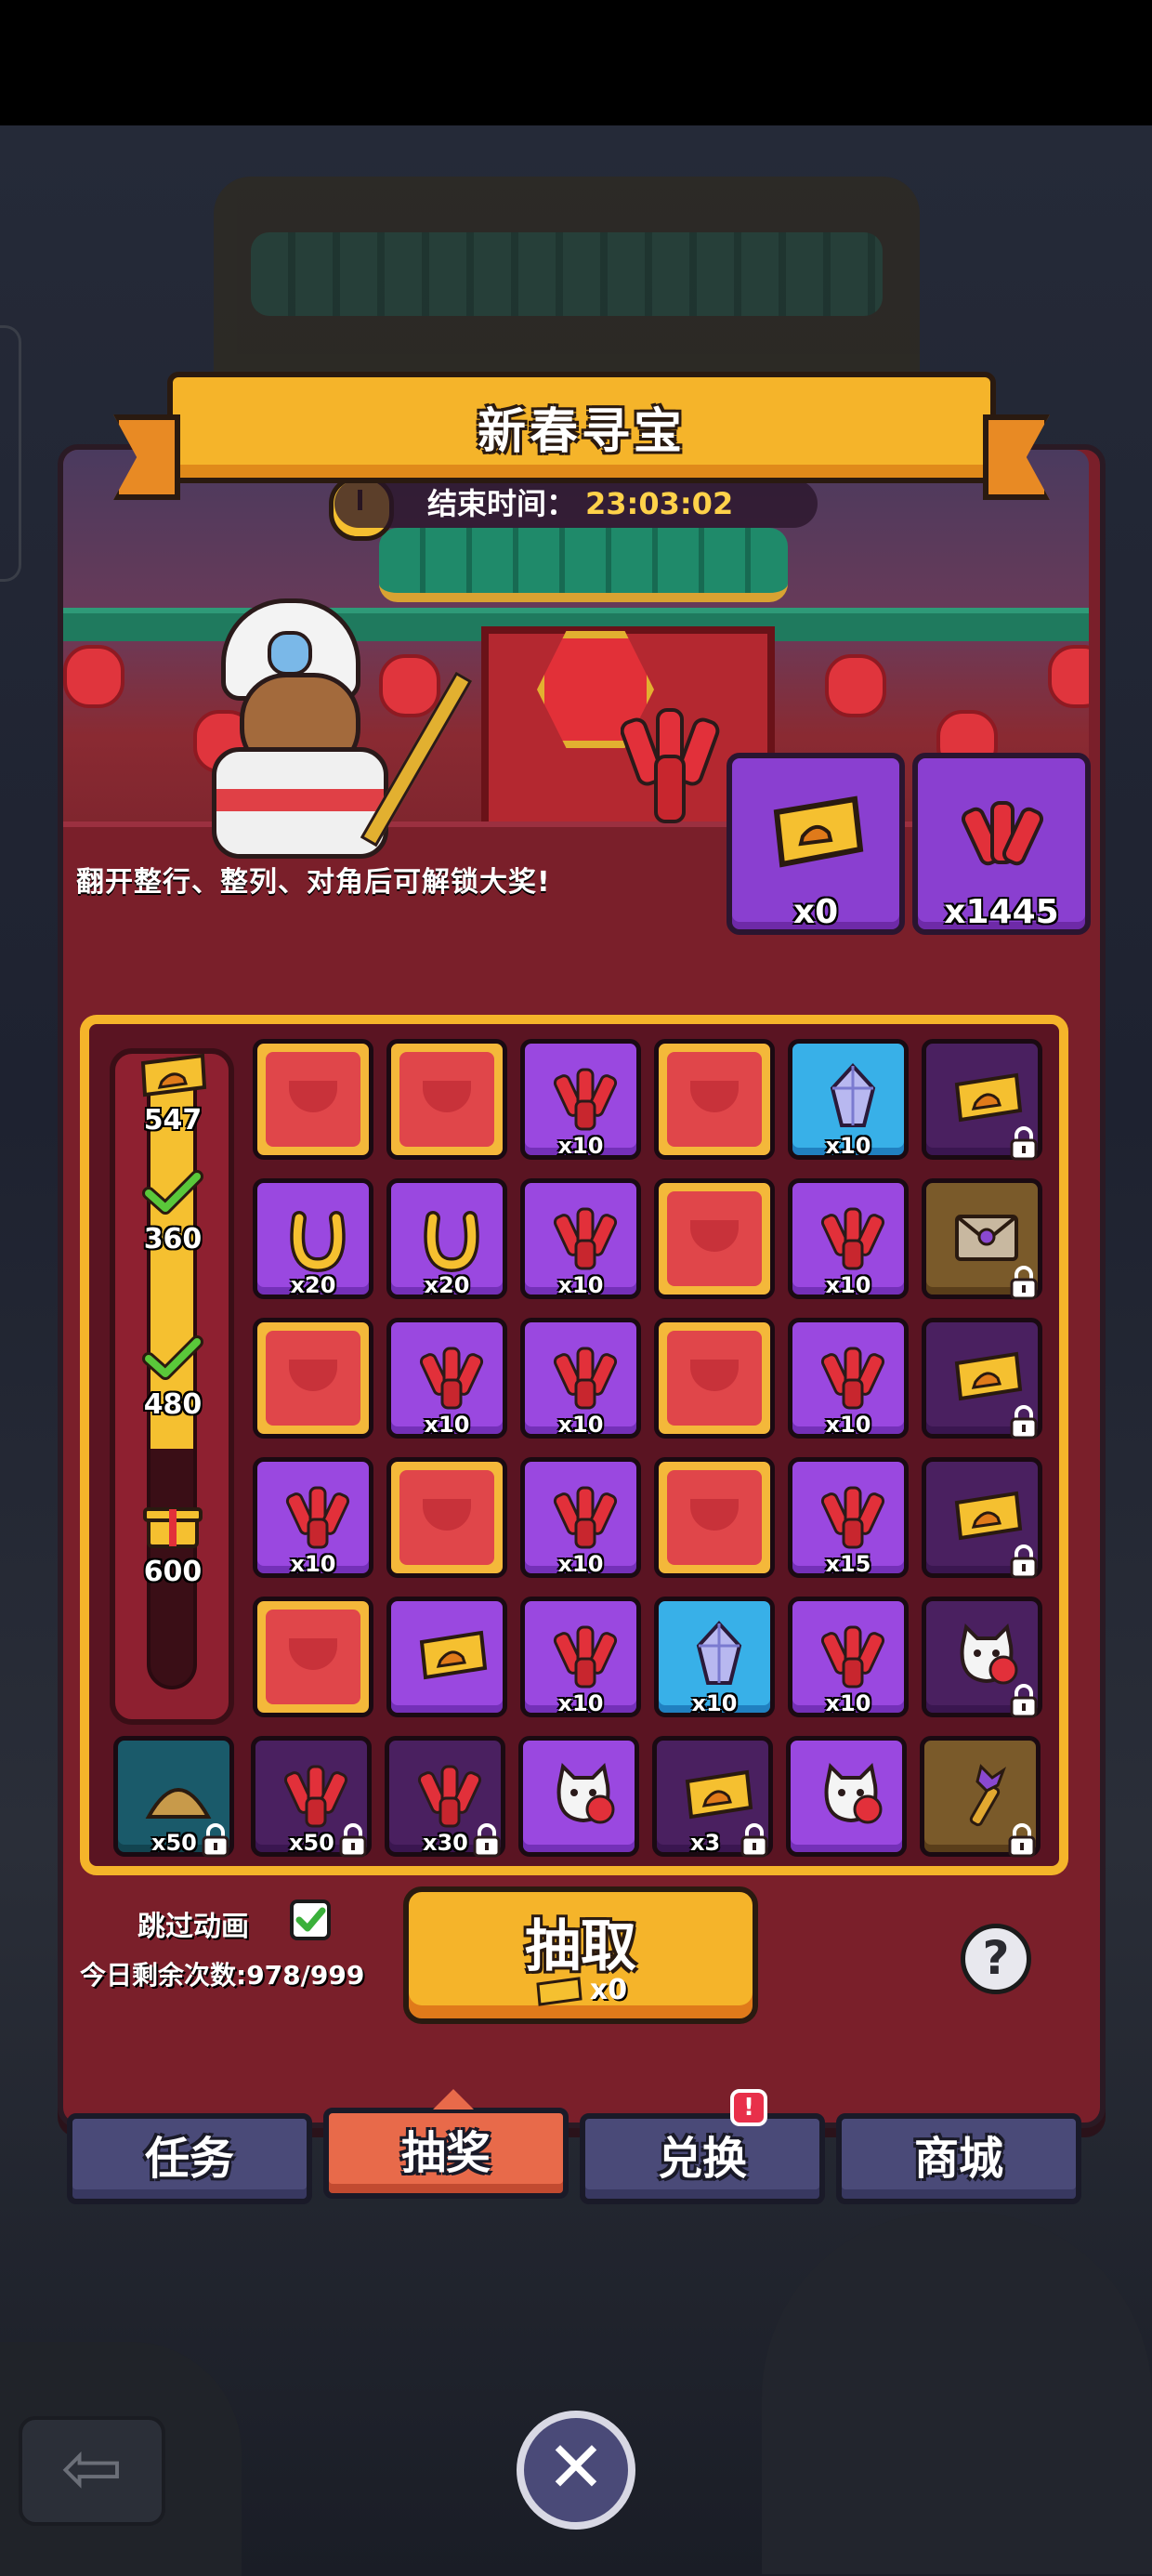 The image size is (1152, 2576). I want to click on remaining-draws-text: 今日剩余次数:978/999, so click(222, 1975).